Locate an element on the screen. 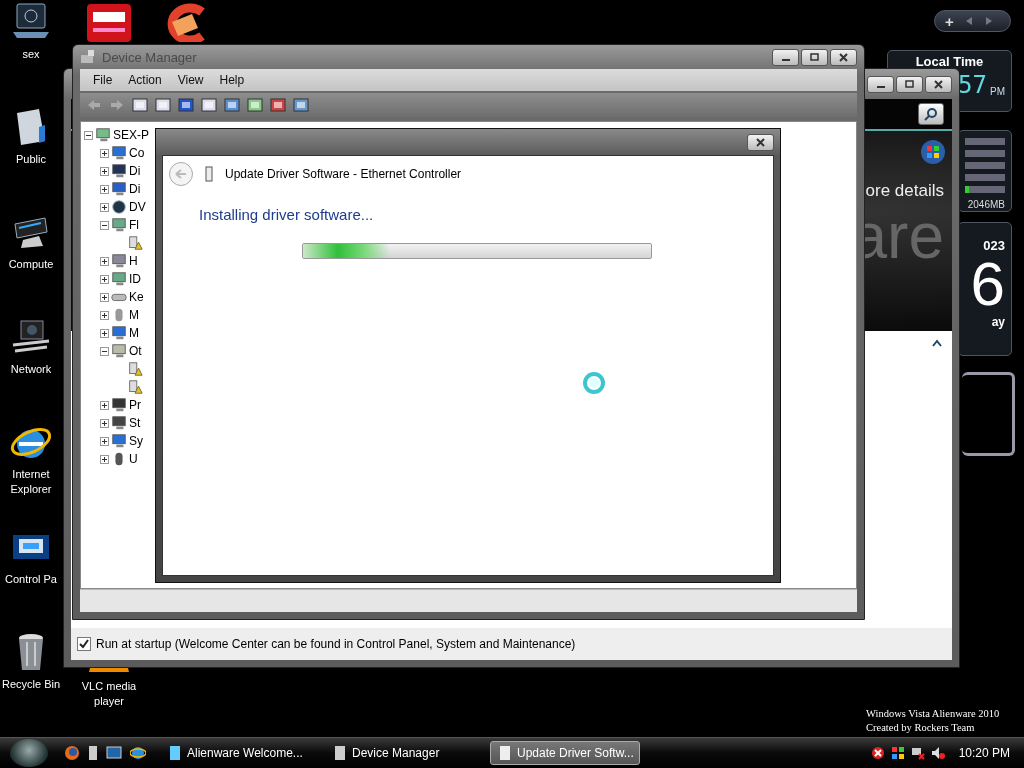  desktop-icon-label: Control Pa is located at coordinates (31, 579).